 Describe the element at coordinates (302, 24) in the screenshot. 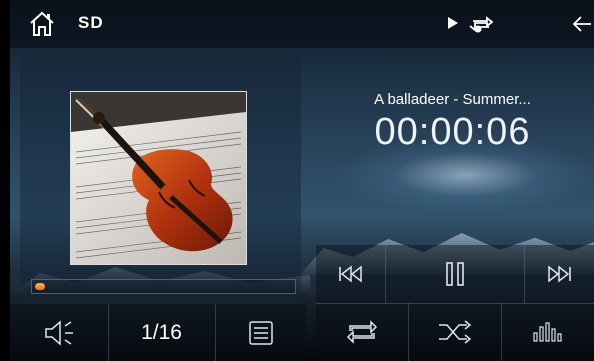

I see `top-bar: SD` at that location.